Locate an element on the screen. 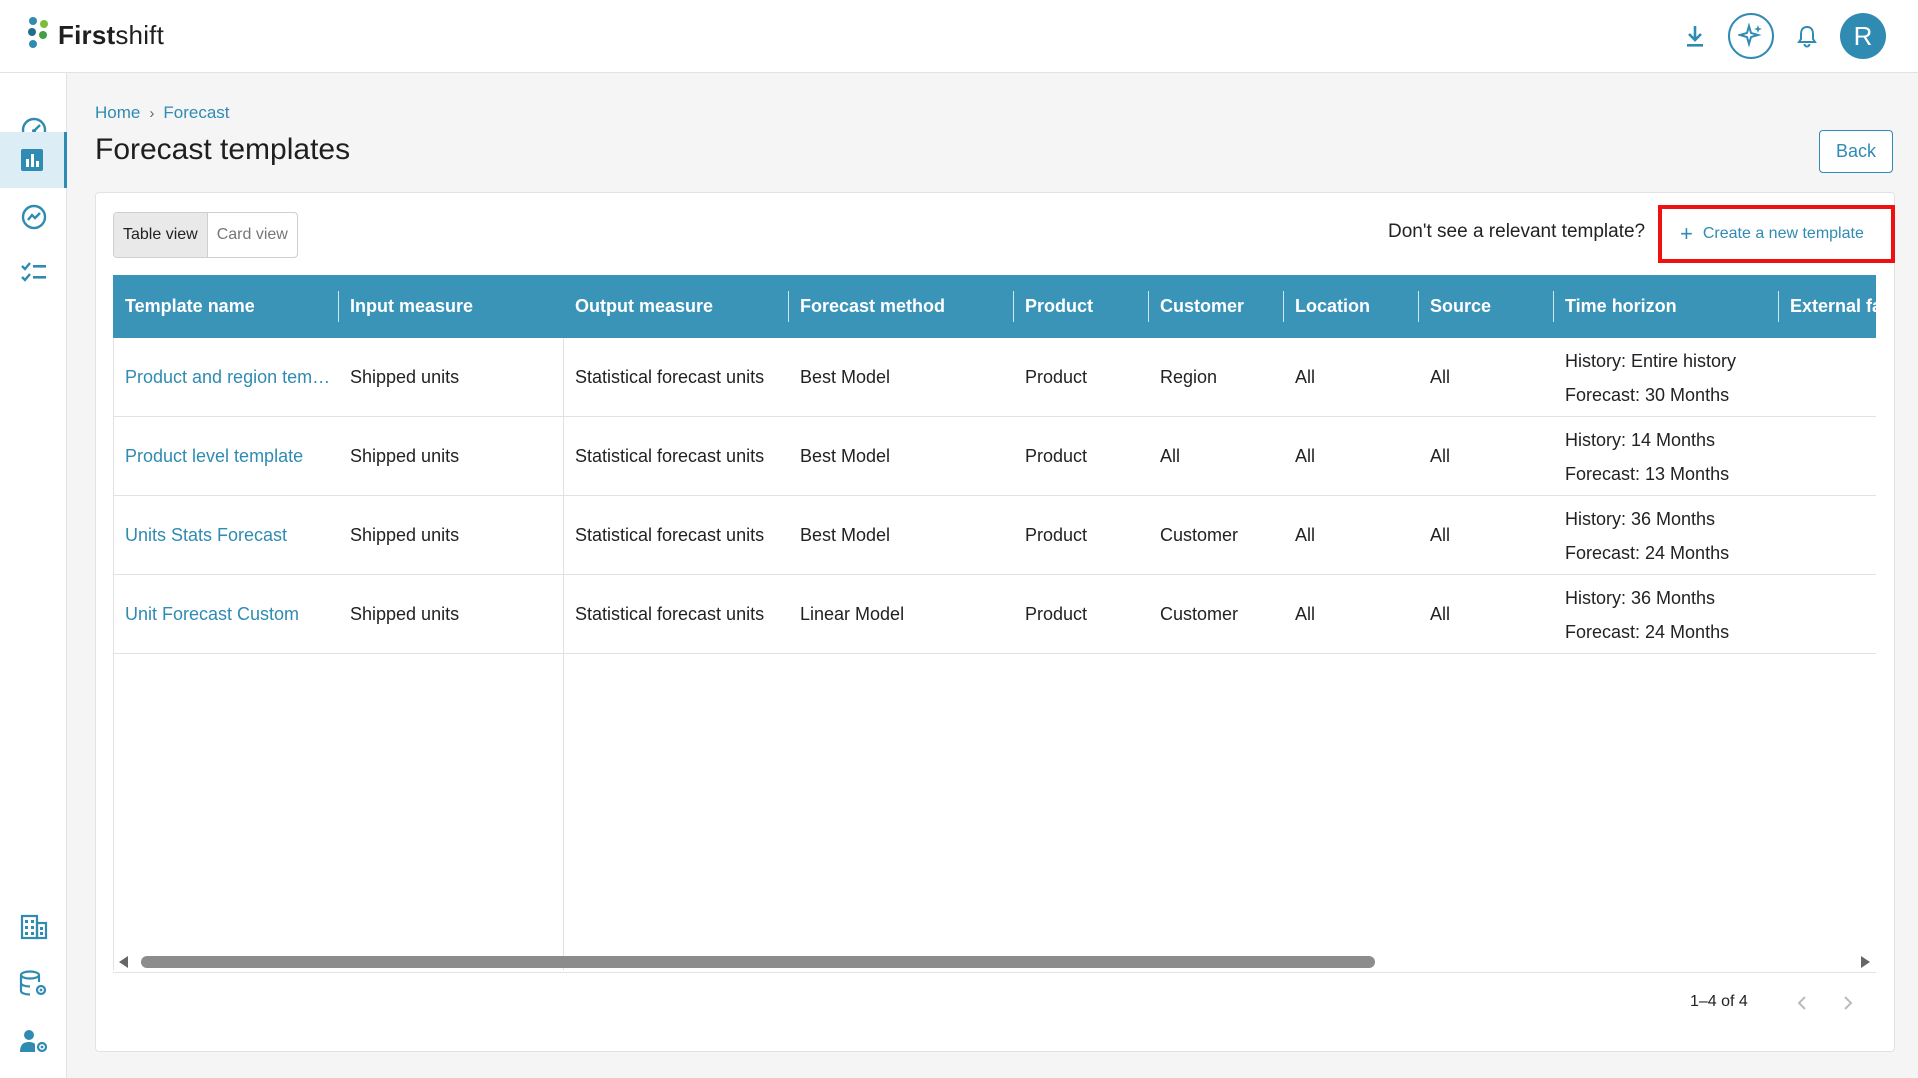 This screenshot has width=1918, height=1078. firstshift-logo: Firstshift is located at coordinates (95, 35).